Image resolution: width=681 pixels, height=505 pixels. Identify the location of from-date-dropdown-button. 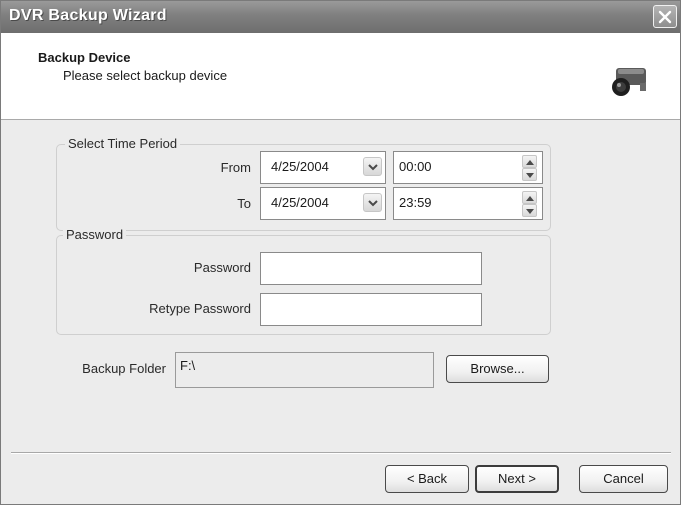
(372, 166).